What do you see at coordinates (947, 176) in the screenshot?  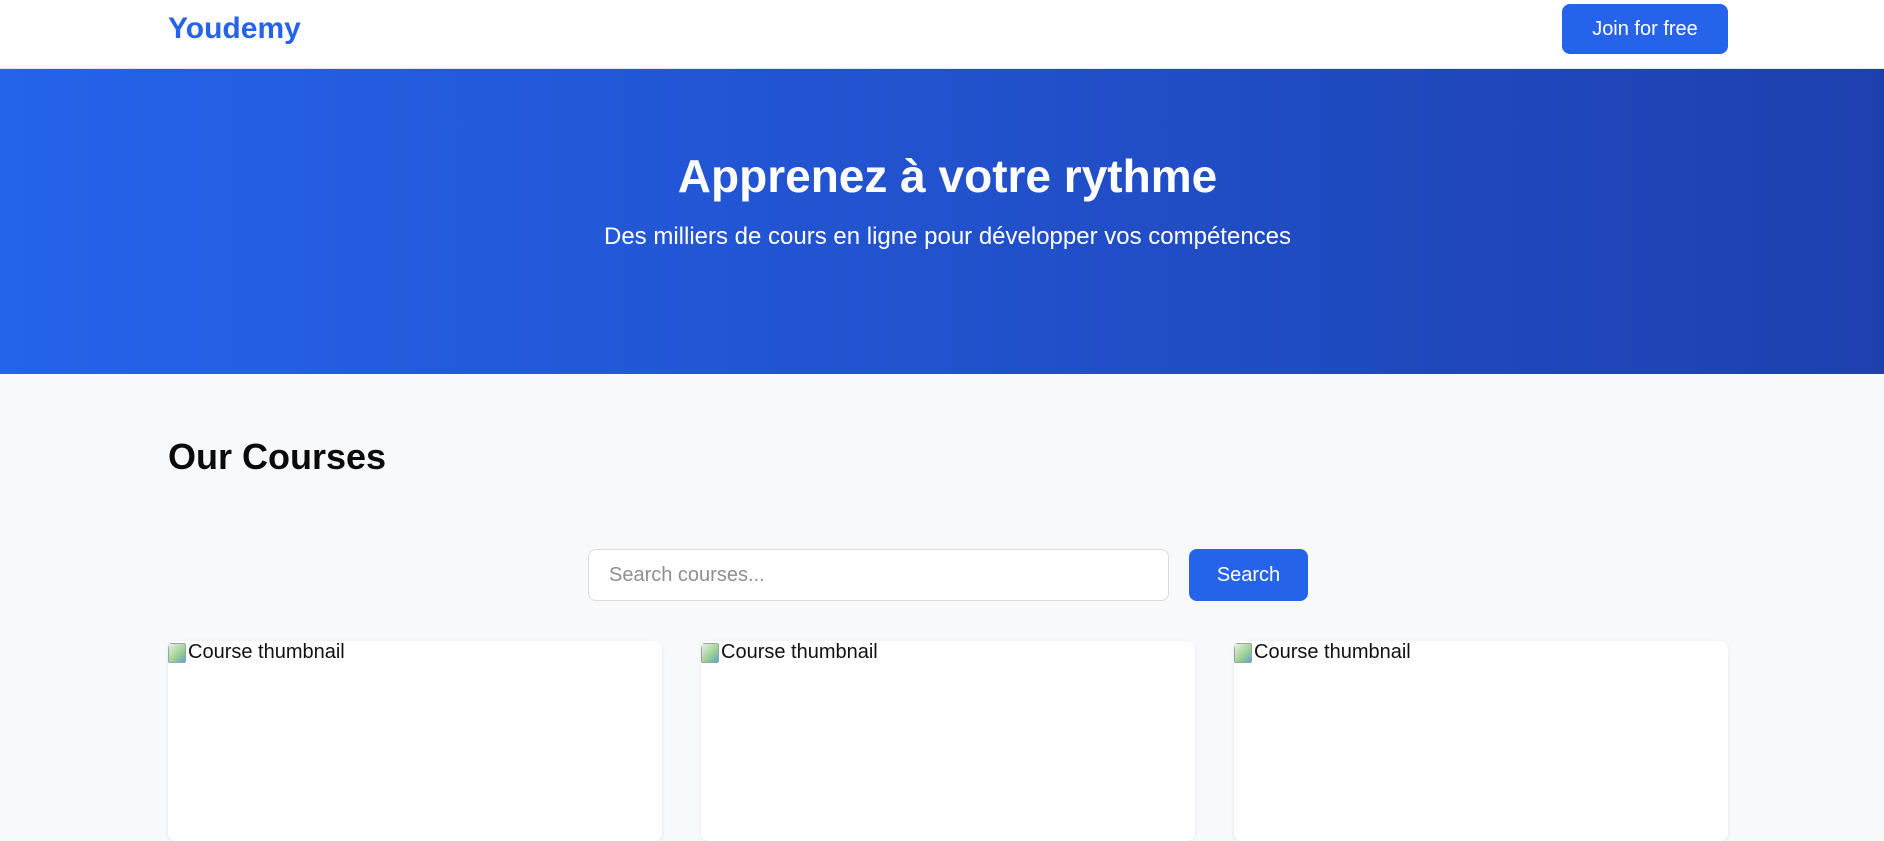 I see `hero-title: Apprenez à votre rythme` at bounding box center [947, 176].